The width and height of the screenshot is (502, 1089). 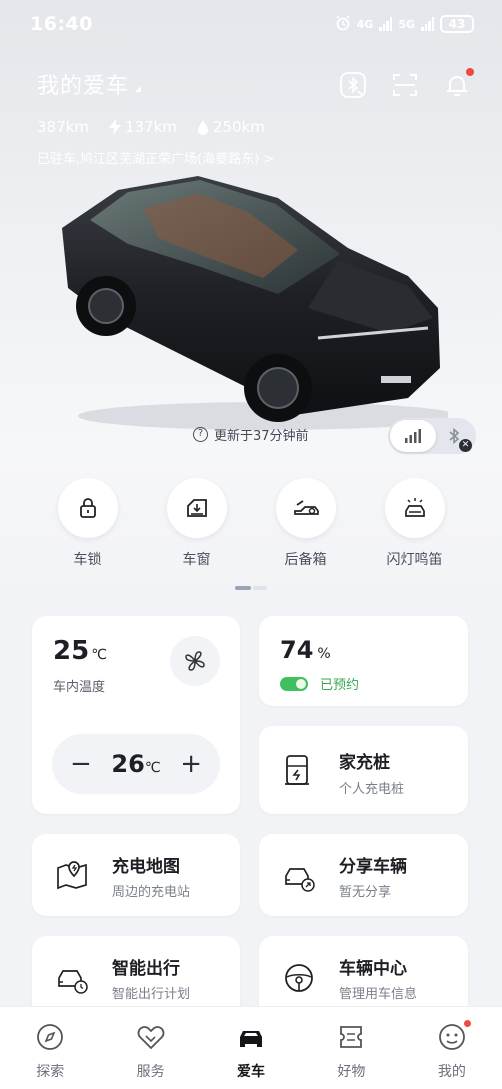 What do you see at coordinates (261, 436) in the screenshot?
I see `update-time: 更新于37分钟前` at bounding box center [261, 436].